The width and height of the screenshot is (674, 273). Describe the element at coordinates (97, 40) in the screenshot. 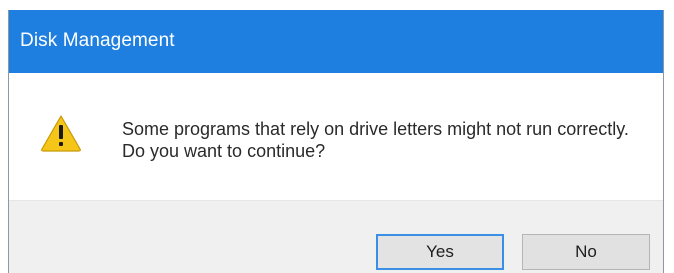

I see `dialog-title: Disk Management` at that location.